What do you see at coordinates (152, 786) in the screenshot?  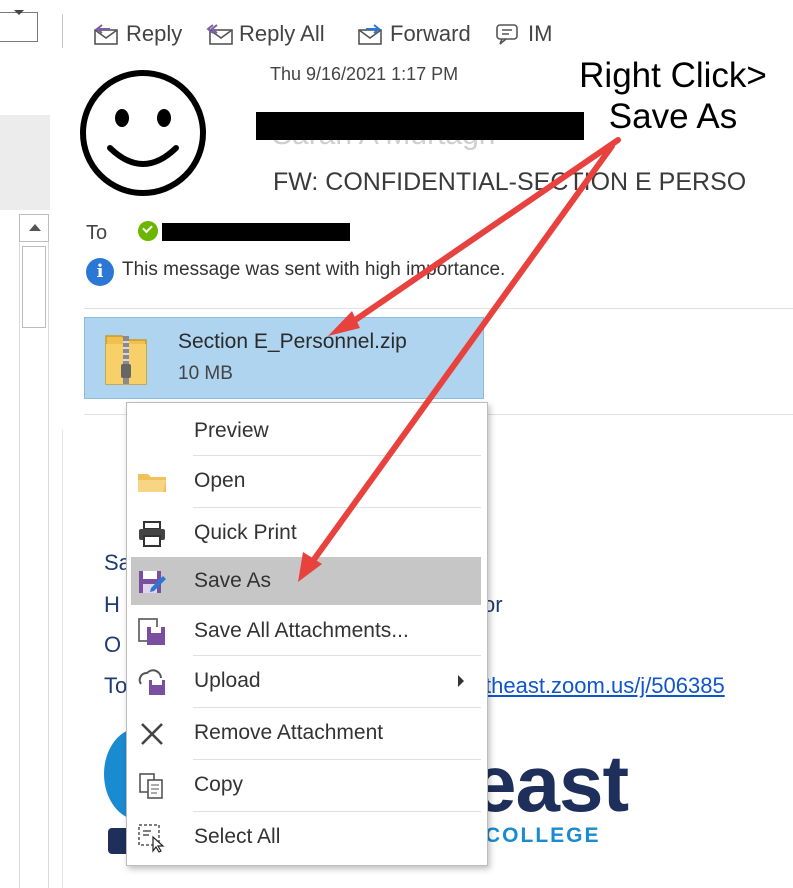 I see `copy-icon` at bounding box center [152, 786].